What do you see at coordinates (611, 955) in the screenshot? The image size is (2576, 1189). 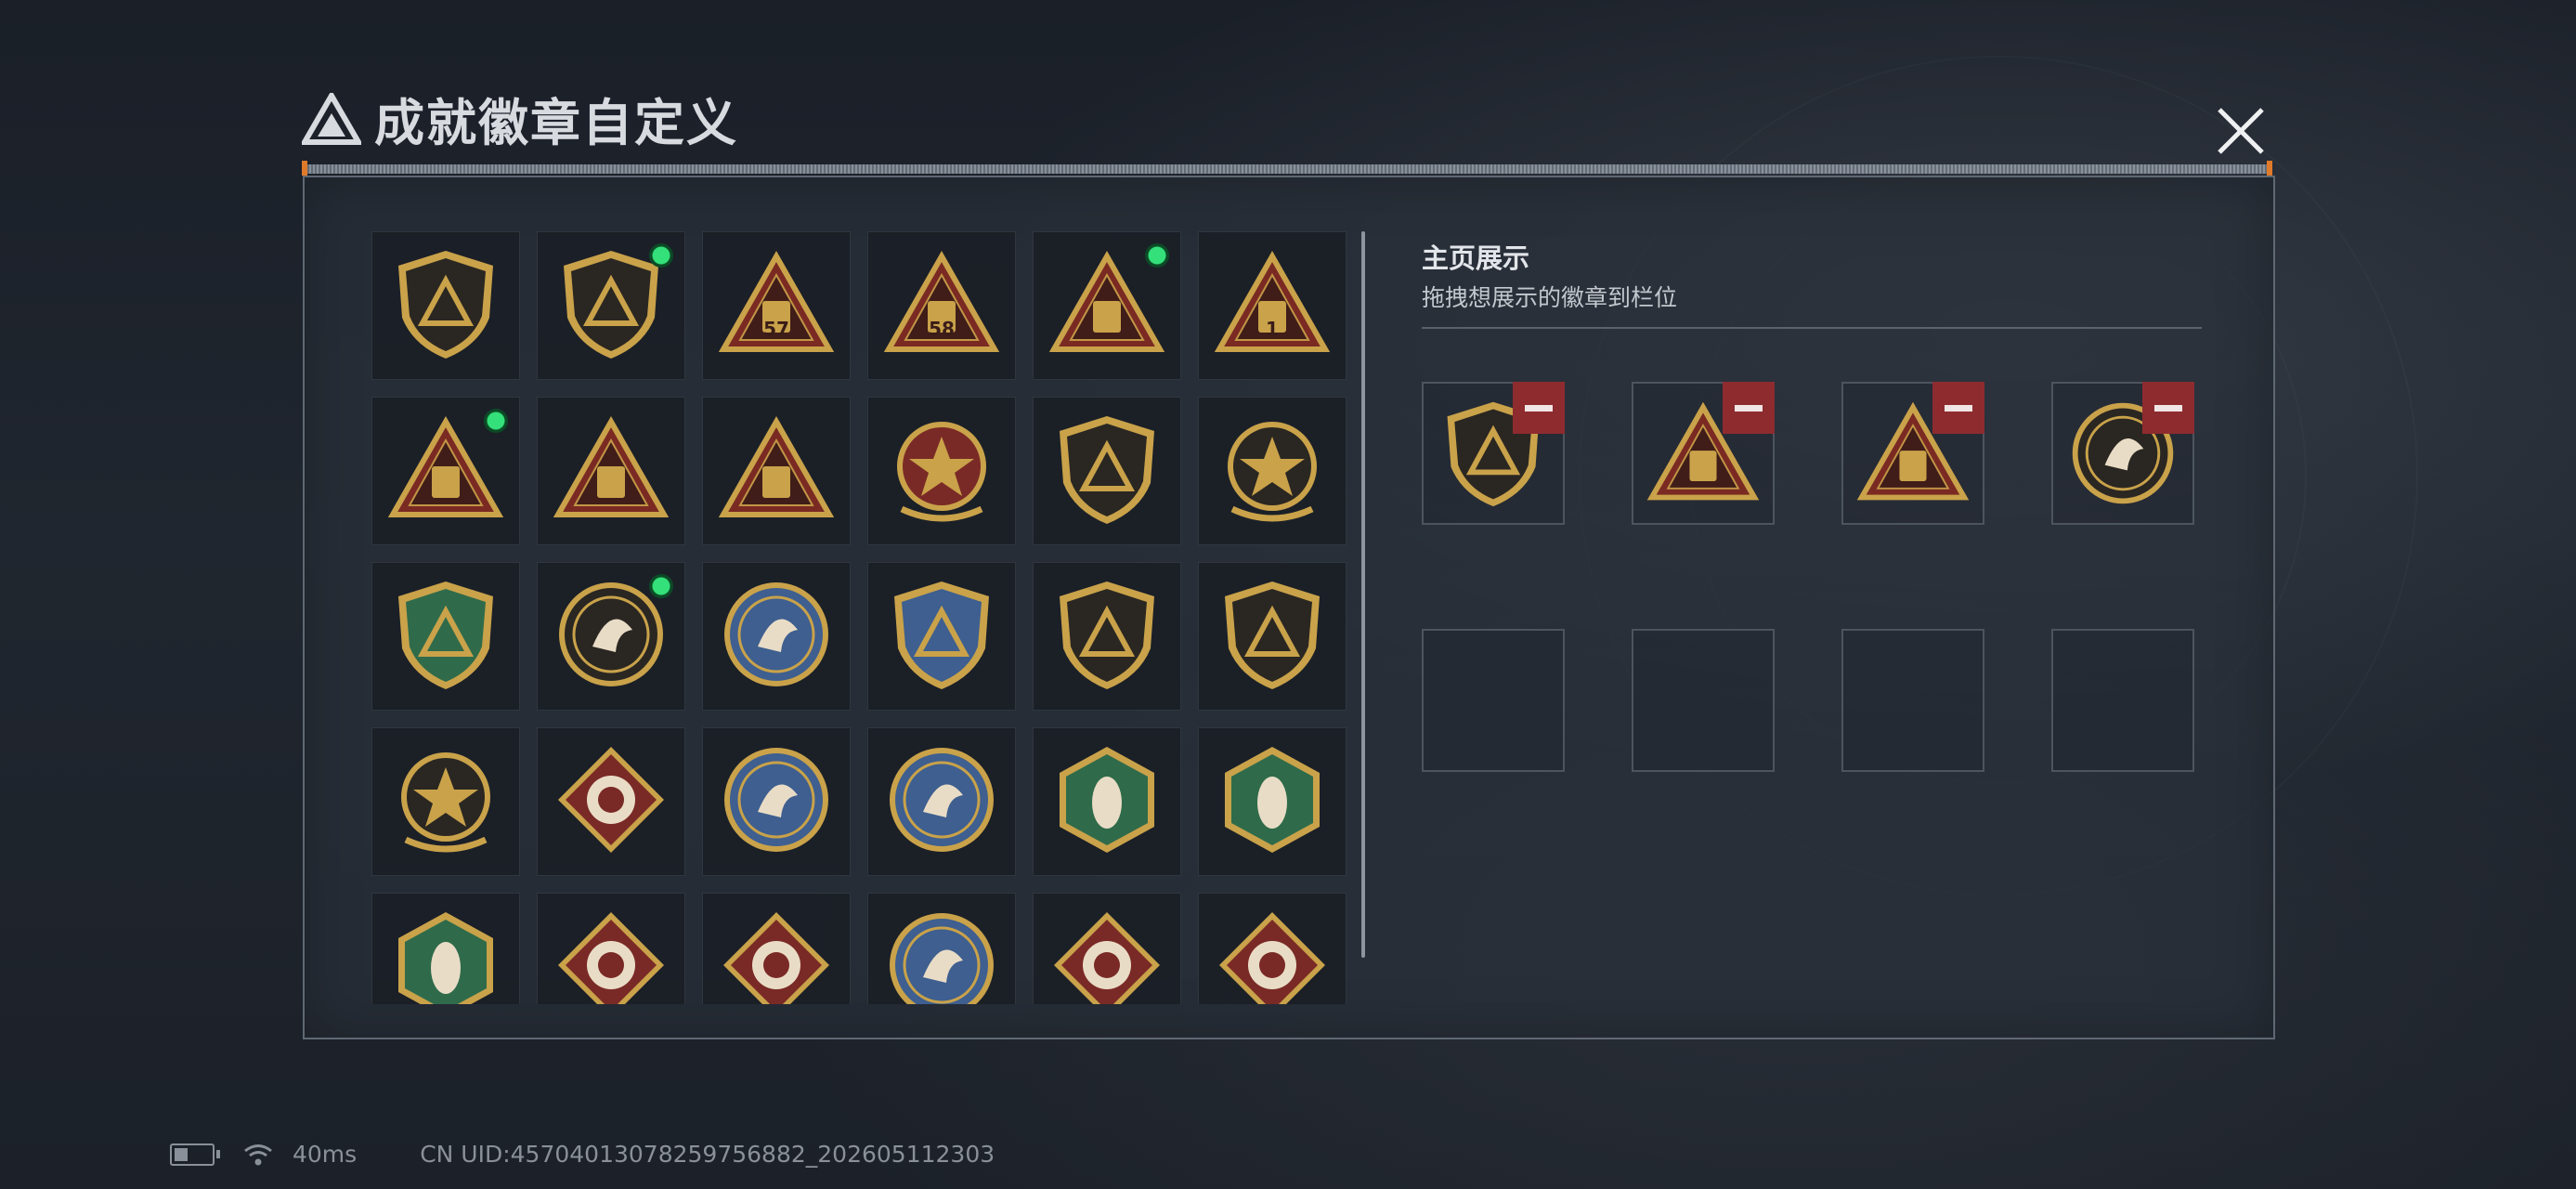 I see `dragon-diamond-badge-icon` at bounding box center [611, 955].